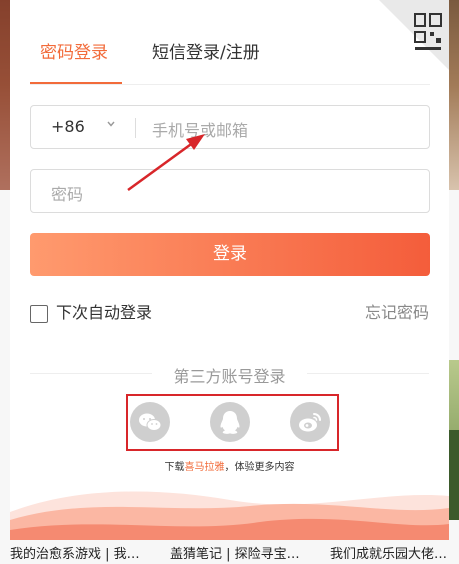  I want to click on download-suffix: ，体验更多内容, so click(259, 467).